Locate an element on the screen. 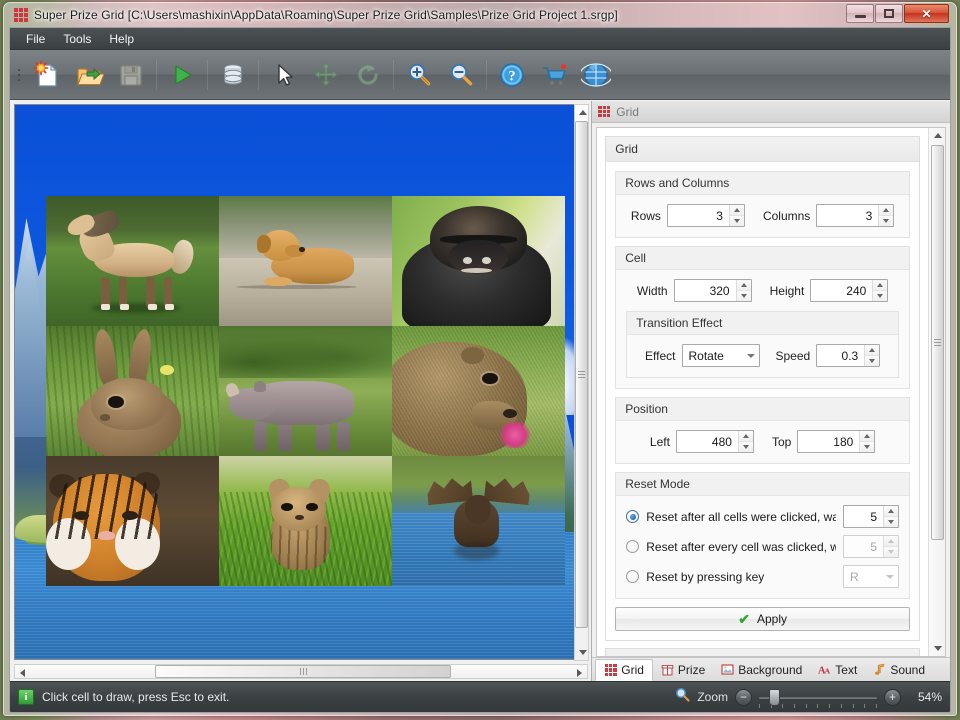 The image size is (960, 720). select-cursor-button is located at coordinates (284, 75).